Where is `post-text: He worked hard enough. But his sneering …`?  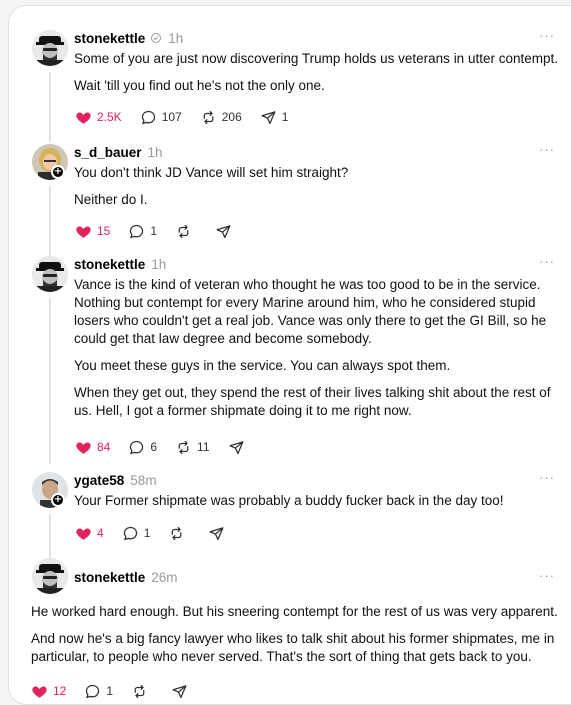 post-text: He worked hard enough. But his sneering … is located at coordinates (301, 634).